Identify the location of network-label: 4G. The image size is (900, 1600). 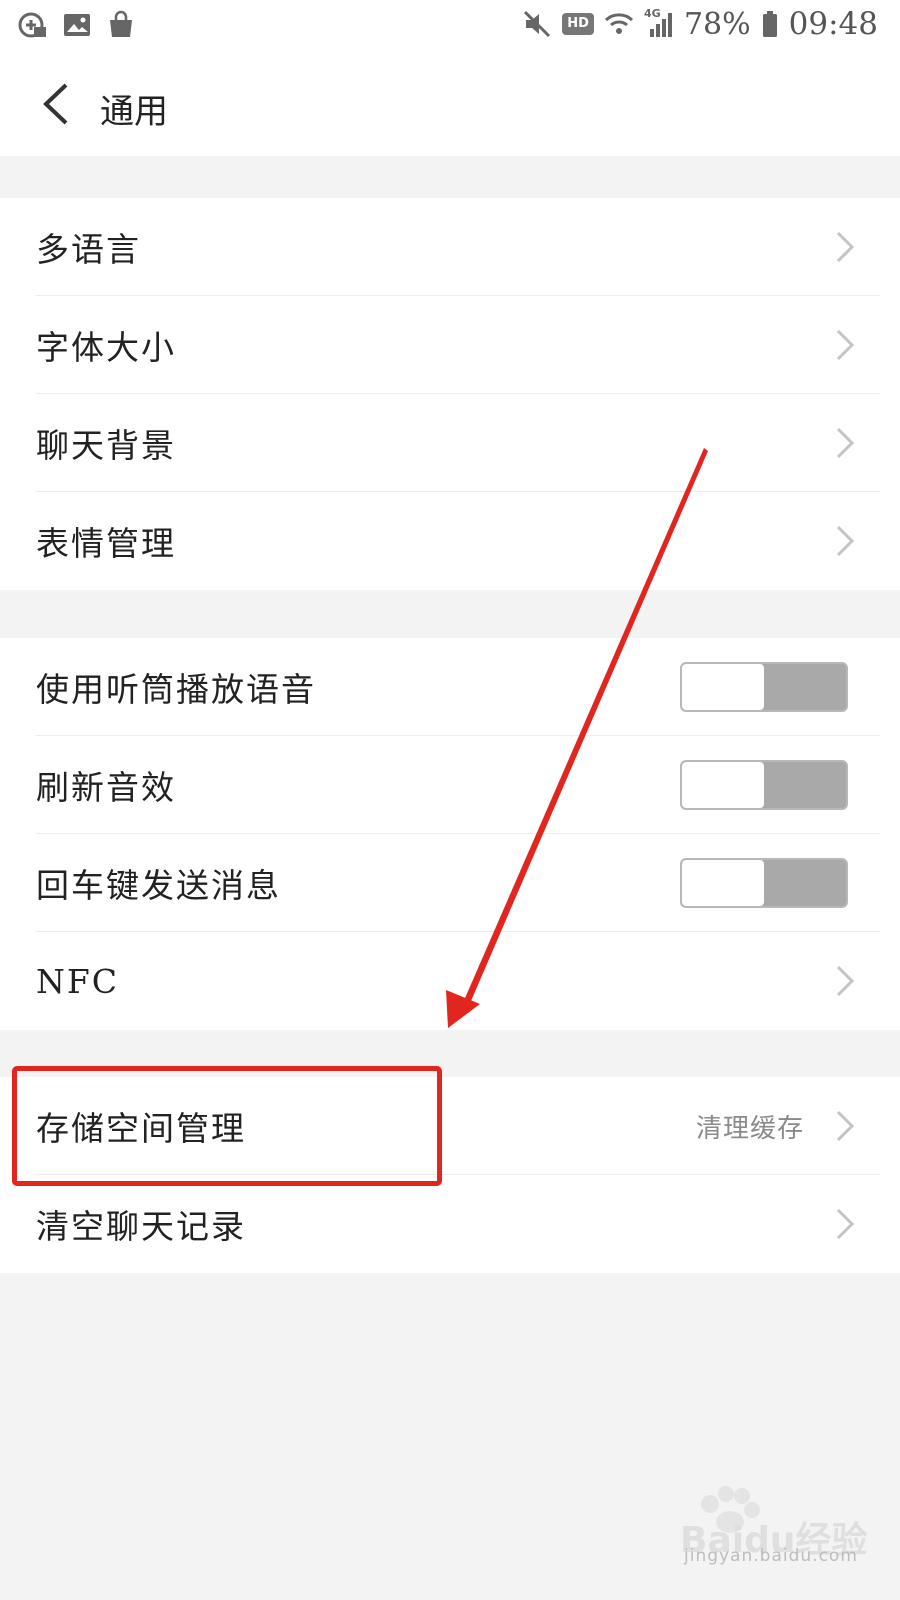
(652, 13).